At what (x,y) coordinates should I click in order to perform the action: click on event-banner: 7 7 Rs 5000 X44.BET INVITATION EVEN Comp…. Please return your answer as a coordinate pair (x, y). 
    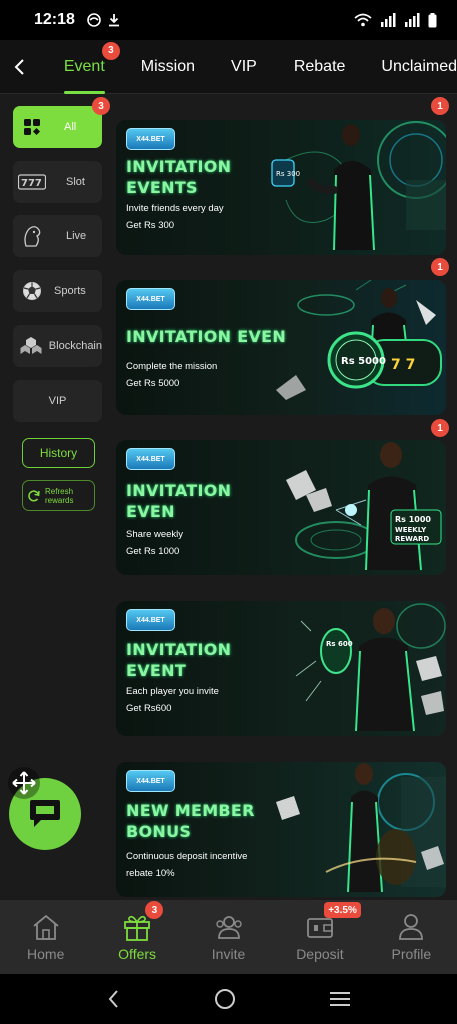
    Looking at the image, I should click on (281, 347).